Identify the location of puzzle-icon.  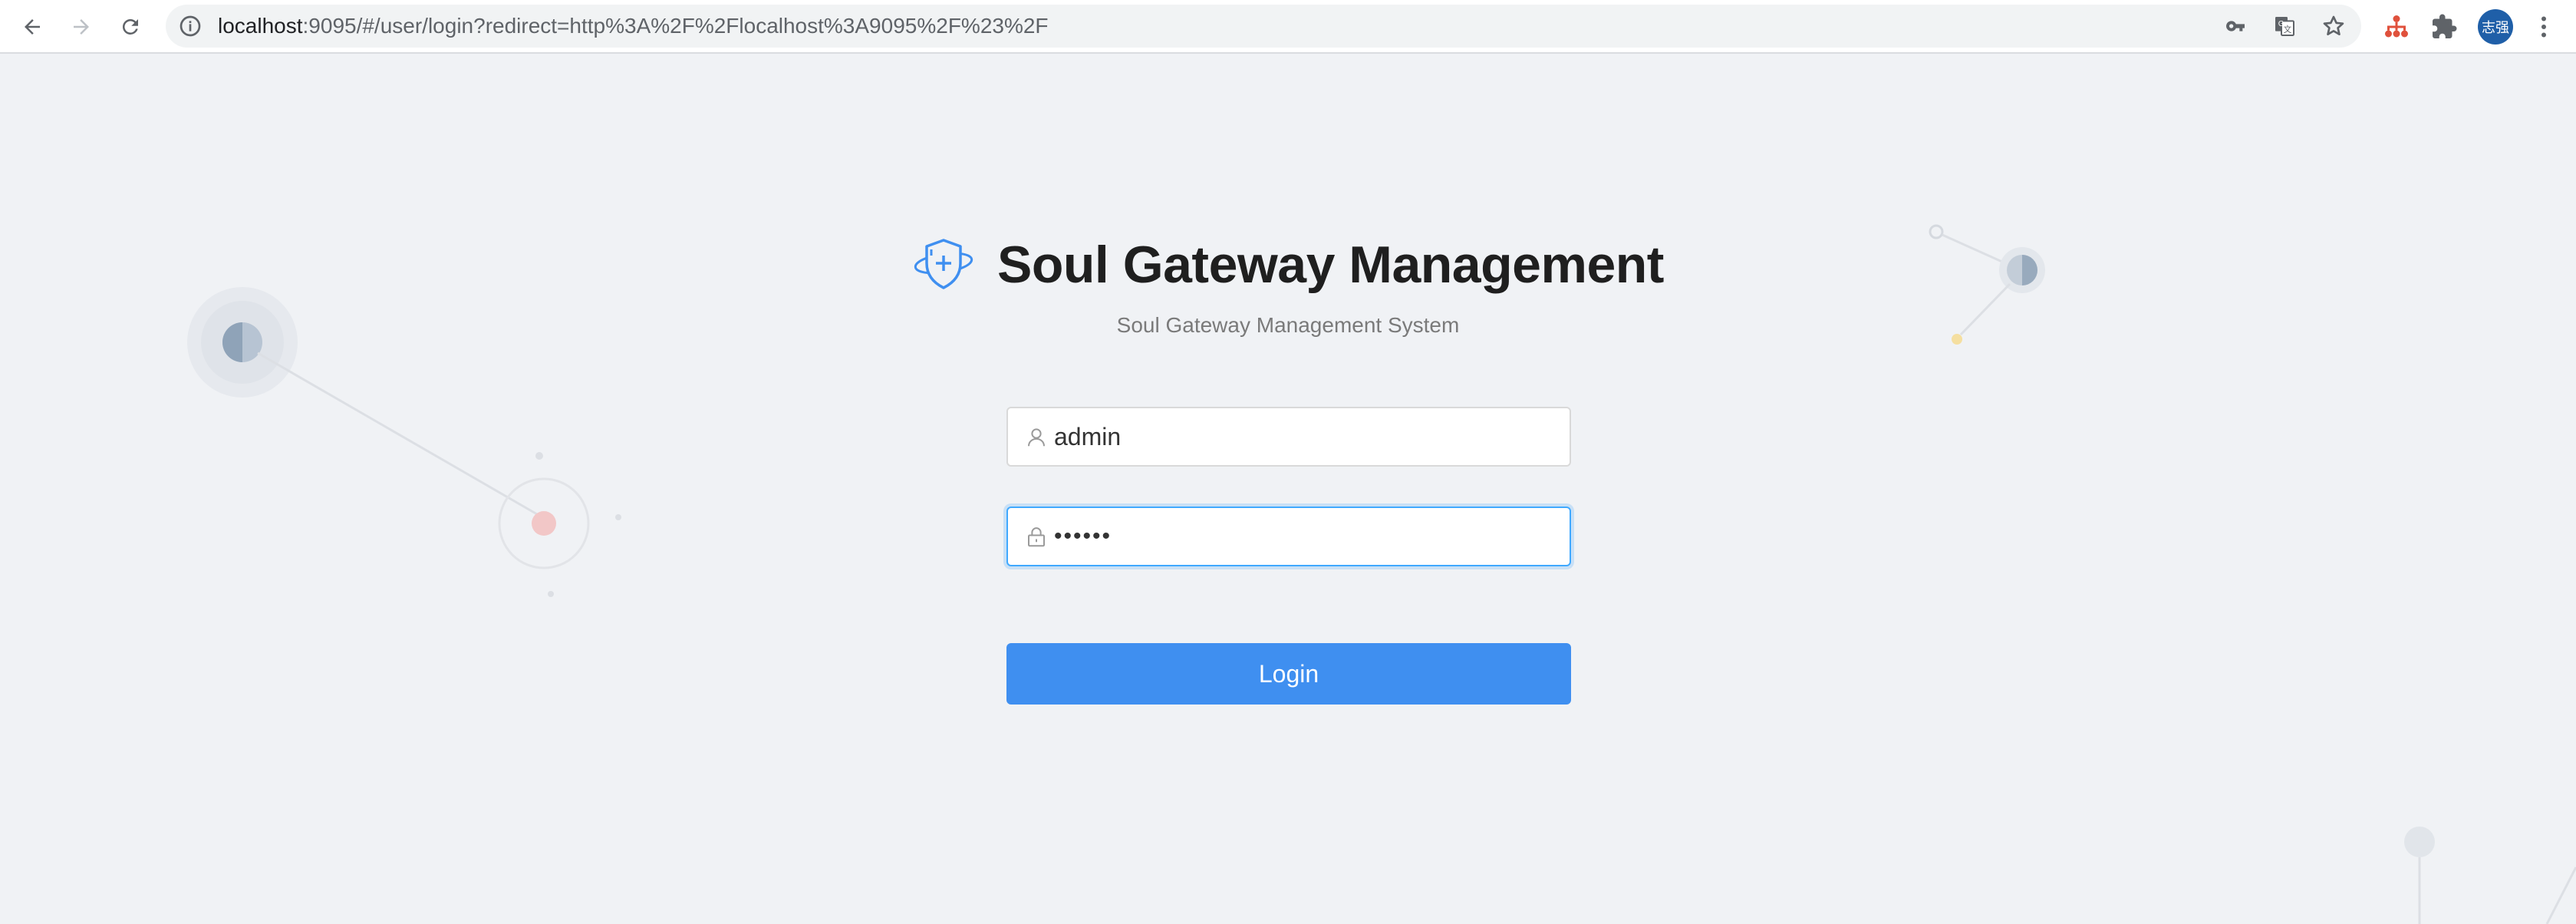
(2444, 27).